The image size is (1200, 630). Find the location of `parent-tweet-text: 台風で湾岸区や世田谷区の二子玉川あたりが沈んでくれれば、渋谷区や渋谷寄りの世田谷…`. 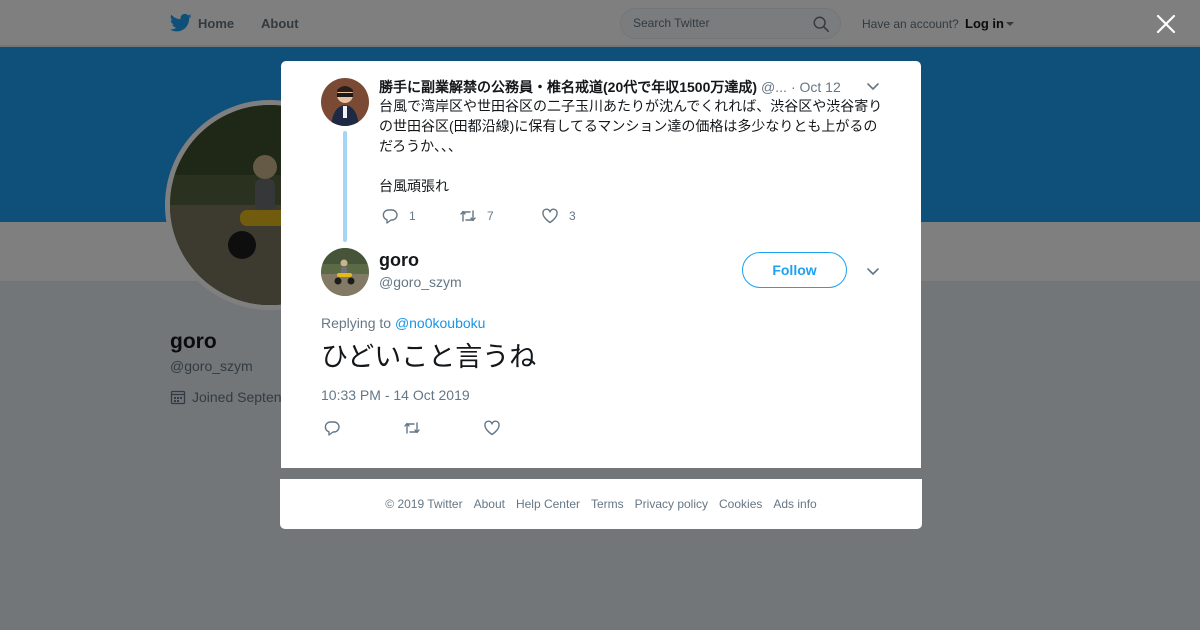

parent-tweet-text: 台風で湾岸区や世田谷区の二子玉川あたりが沈んでくれれば、渋谷区や渋谷寄りの世田谷… is located at coordinates (631, 146).